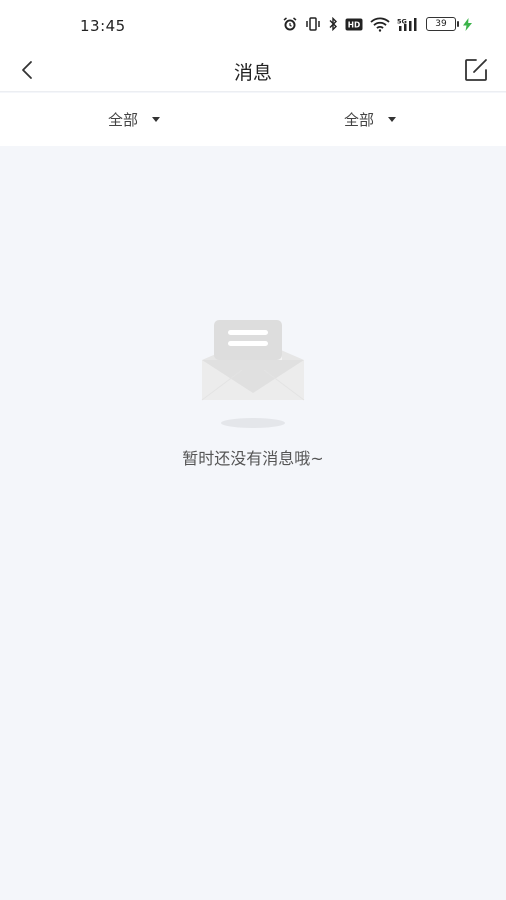 The width and height of the screenshot is (506, 900). I want to click on status-bar: 13:45 HD 5G 39, so click(253, 24).